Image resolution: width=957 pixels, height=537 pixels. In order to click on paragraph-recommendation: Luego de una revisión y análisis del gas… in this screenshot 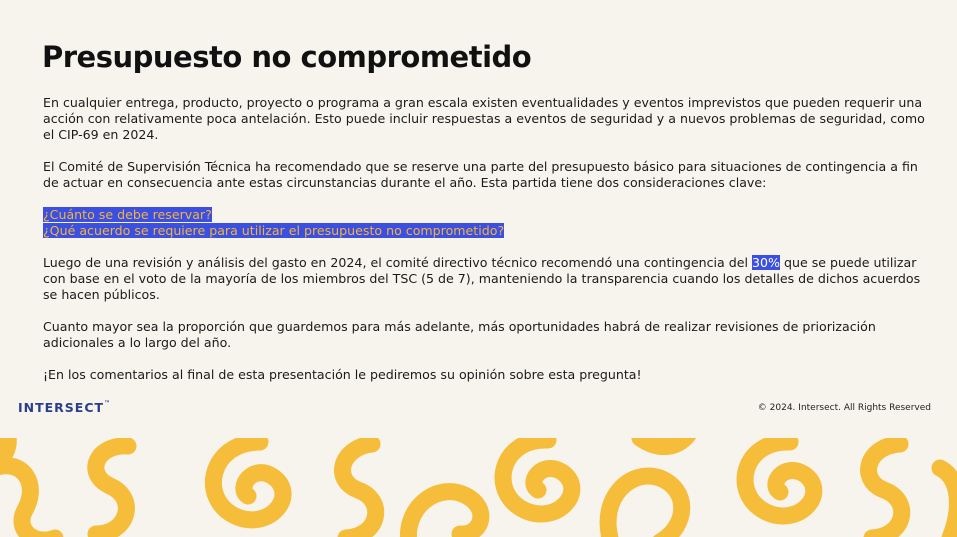, I will do `click(488, 279)`.